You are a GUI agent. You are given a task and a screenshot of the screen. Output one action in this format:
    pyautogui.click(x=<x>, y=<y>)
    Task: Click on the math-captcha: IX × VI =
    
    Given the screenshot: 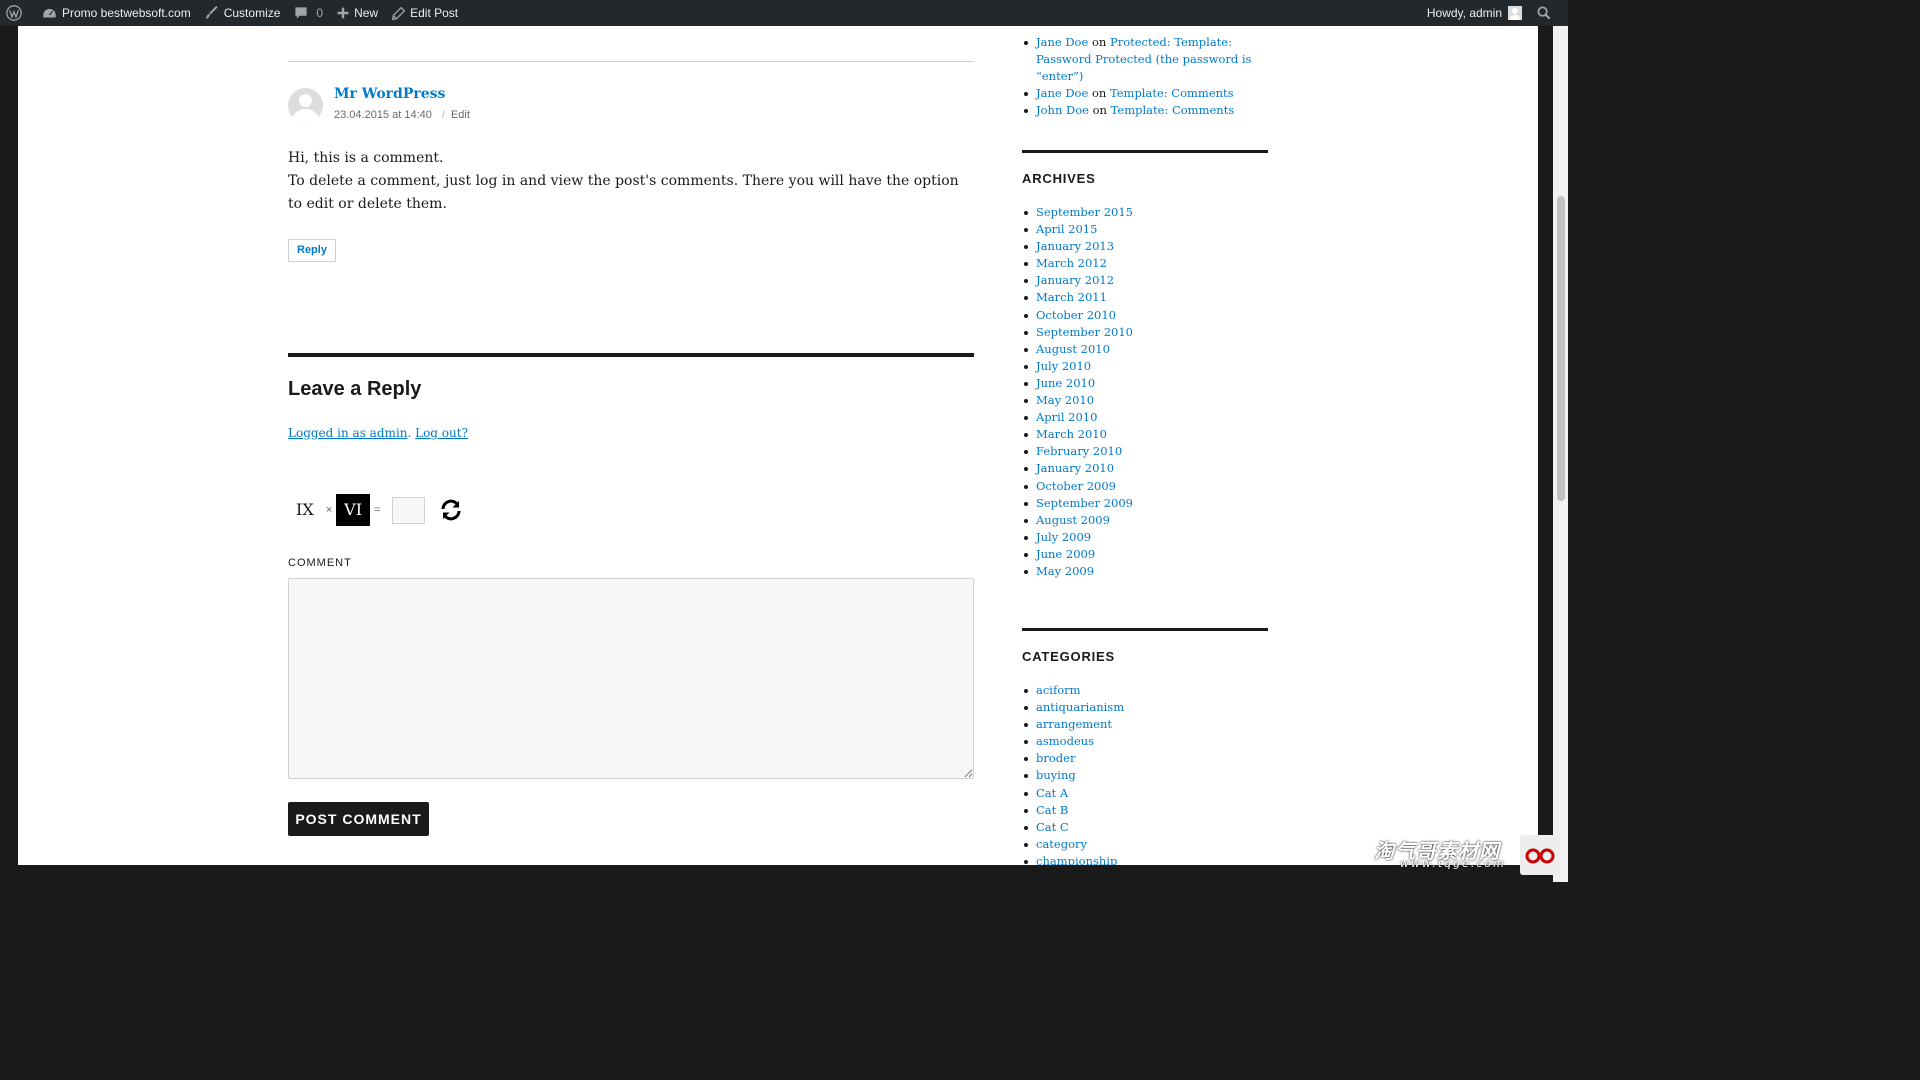 What is the action you would take?
    pyautogui.click(x=375, y=510)
    